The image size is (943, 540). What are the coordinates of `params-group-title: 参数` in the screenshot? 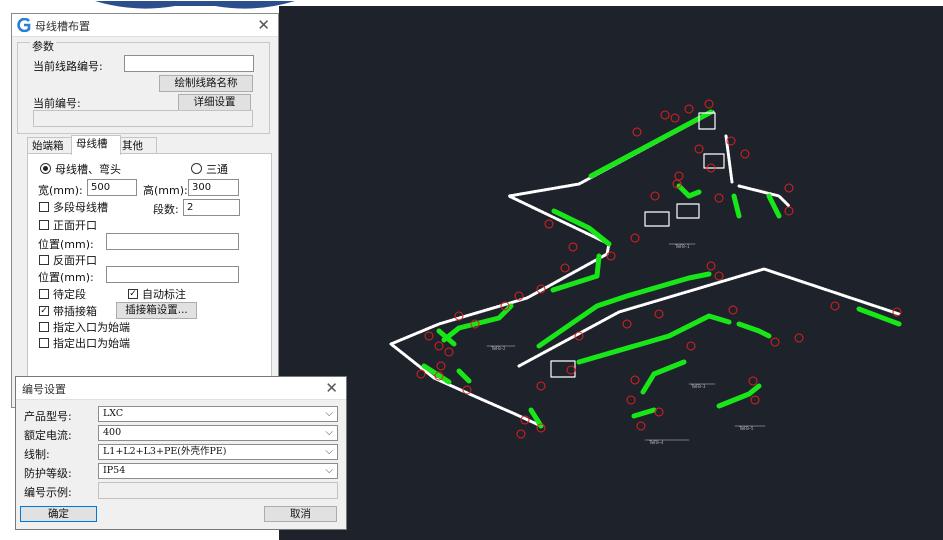 It's located at (43, 46).